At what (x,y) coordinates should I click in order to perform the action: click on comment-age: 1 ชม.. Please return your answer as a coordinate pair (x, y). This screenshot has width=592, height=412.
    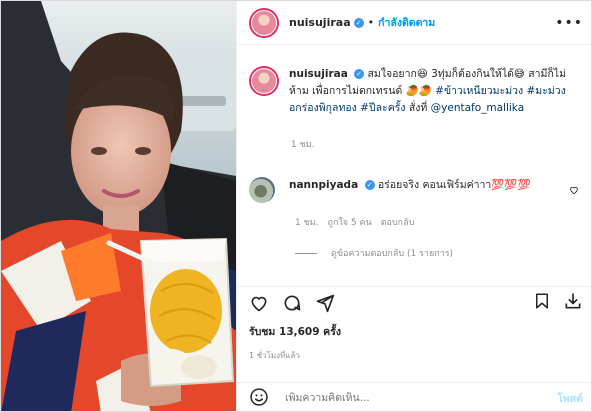
    Looking at the image, I should click on (307, 223).